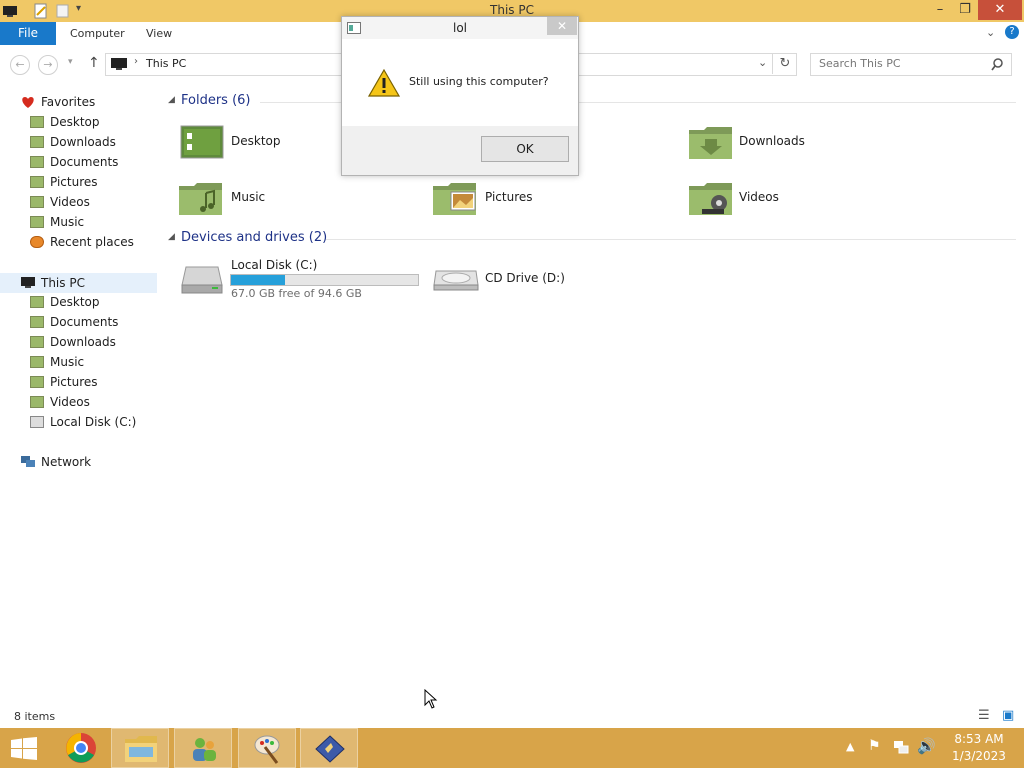 This screenshot has width=1024, height=768. What do you see at coordinates (60, 402) in the screenshot?
I see `nav-pc-videos: Videos` at bounding box center [60, 402].